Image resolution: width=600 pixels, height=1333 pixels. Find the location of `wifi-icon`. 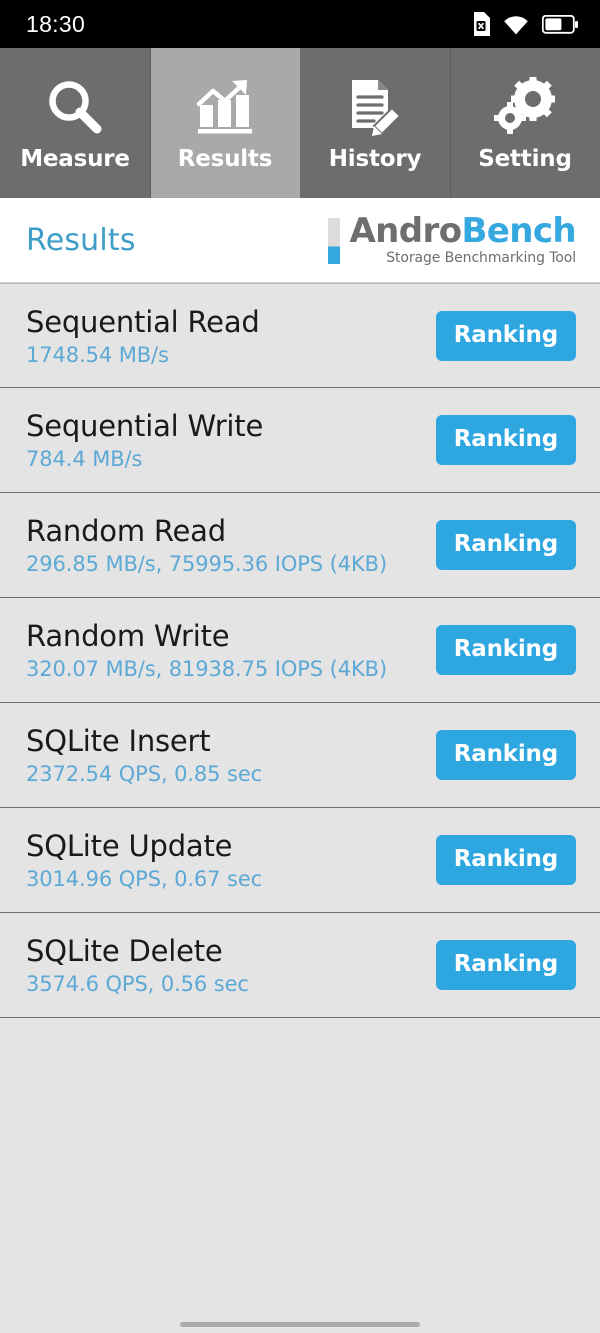

wifi-icon is located at coordinates (516, 24).